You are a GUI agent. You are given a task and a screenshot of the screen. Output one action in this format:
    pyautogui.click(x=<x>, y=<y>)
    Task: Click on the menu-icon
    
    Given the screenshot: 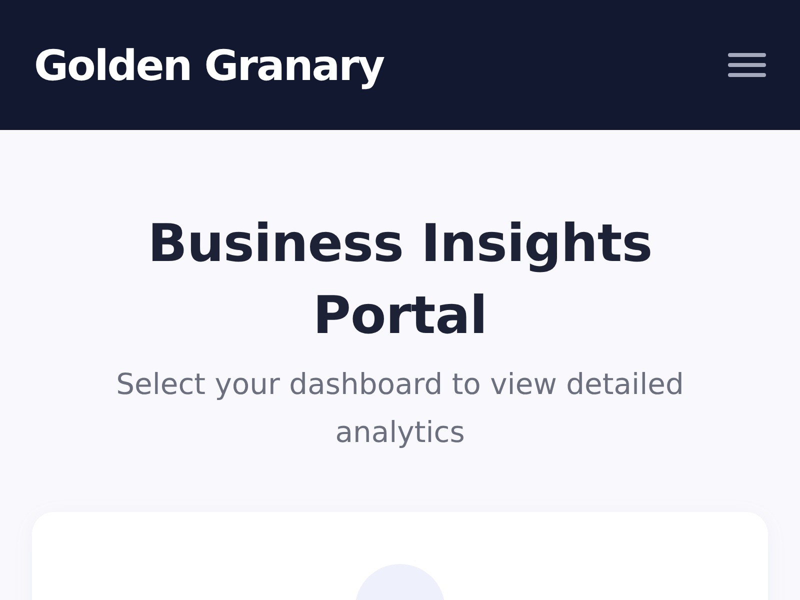 What is the action you would take?
    pyautogui.click(x=747, y=65)
    